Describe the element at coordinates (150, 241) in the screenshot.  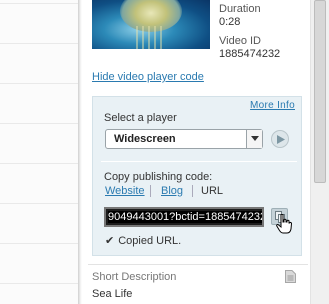
I see `copied-message-text: Copied URL.` at that location.